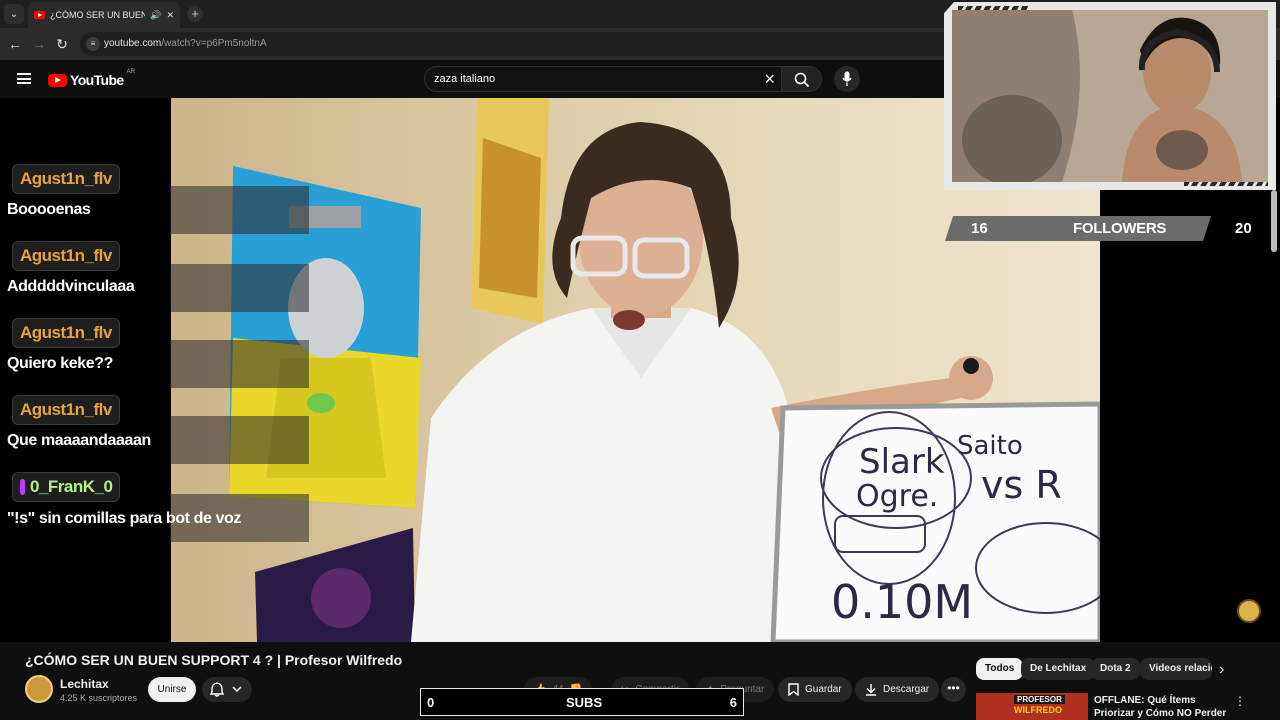 This screenshot has width=1280, height=720. I want to click on search-button, so click(802, 79).